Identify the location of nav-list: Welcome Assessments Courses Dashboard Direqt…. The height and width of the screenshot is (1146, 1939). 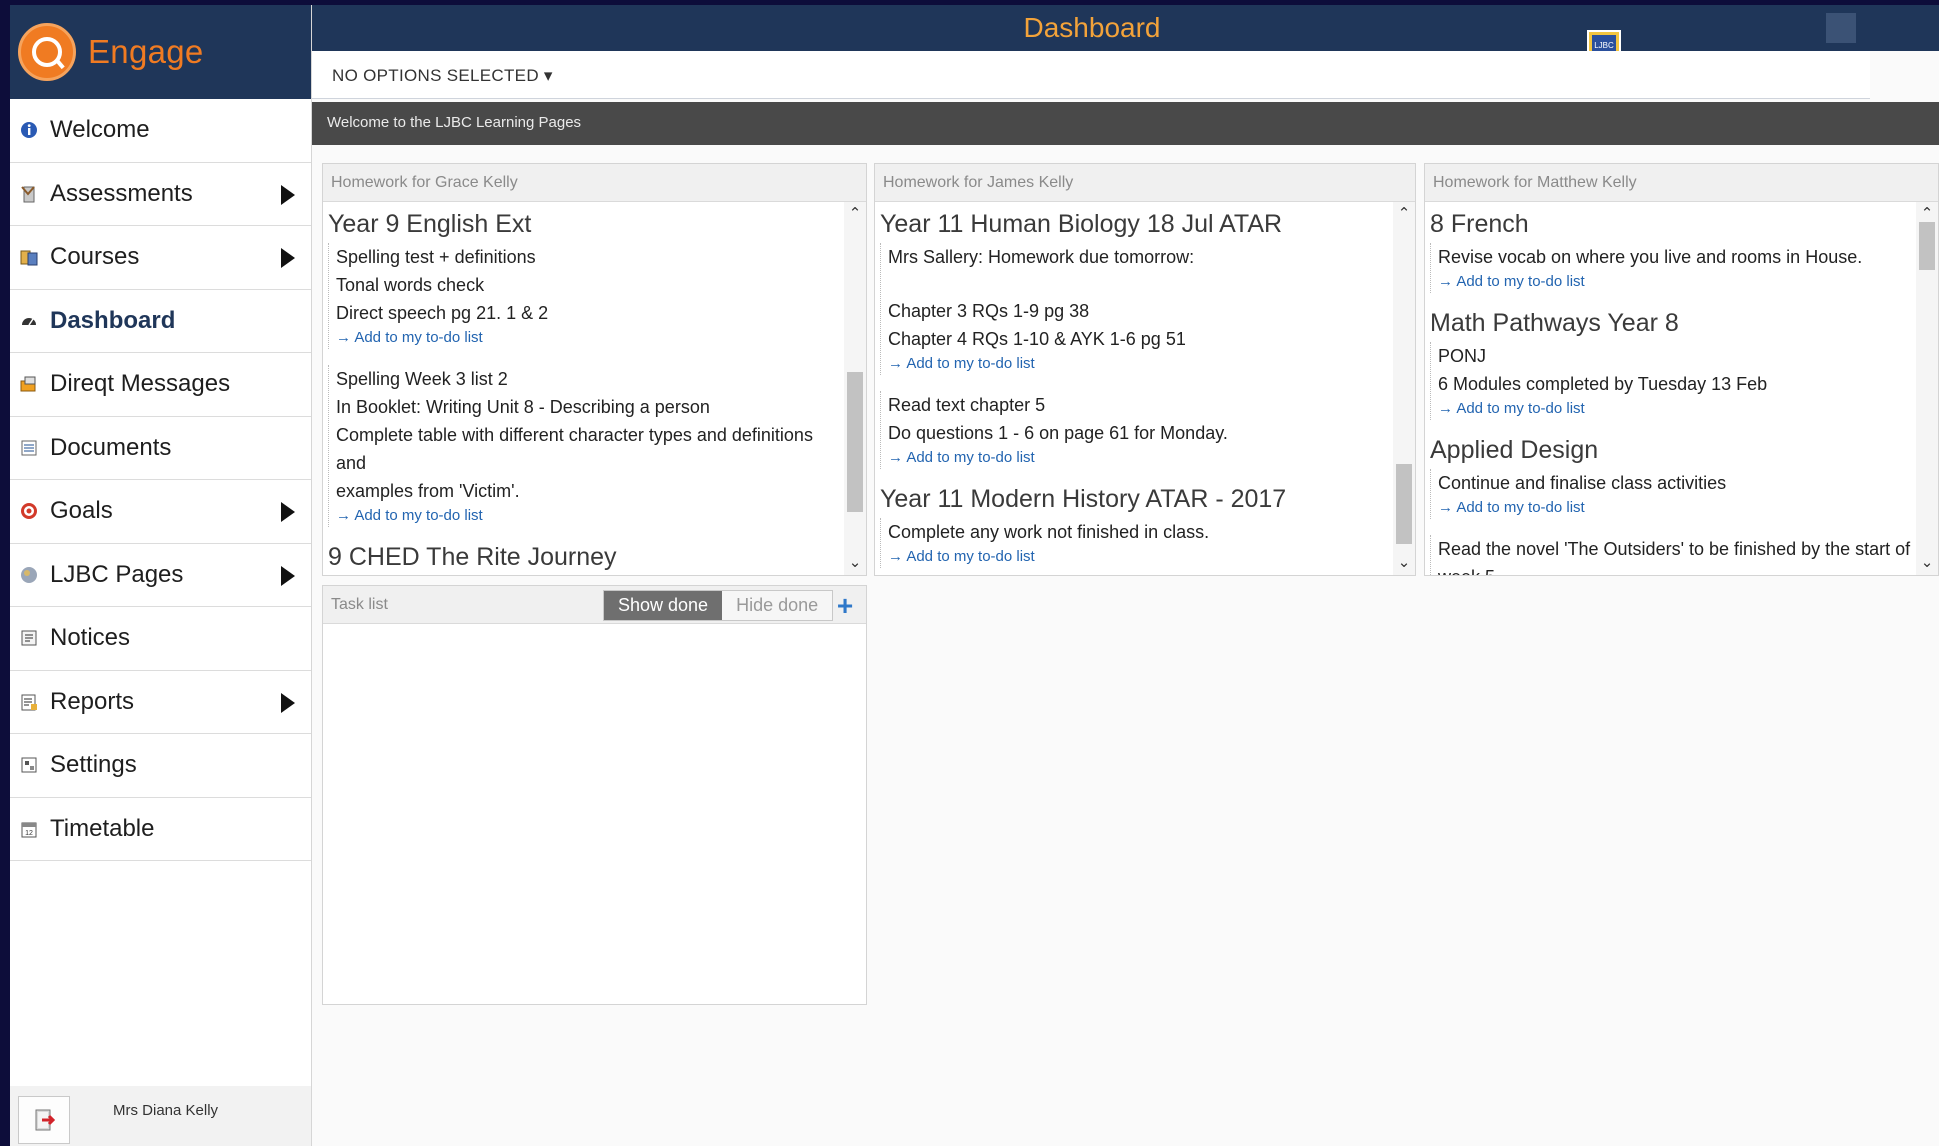
(160, 480).